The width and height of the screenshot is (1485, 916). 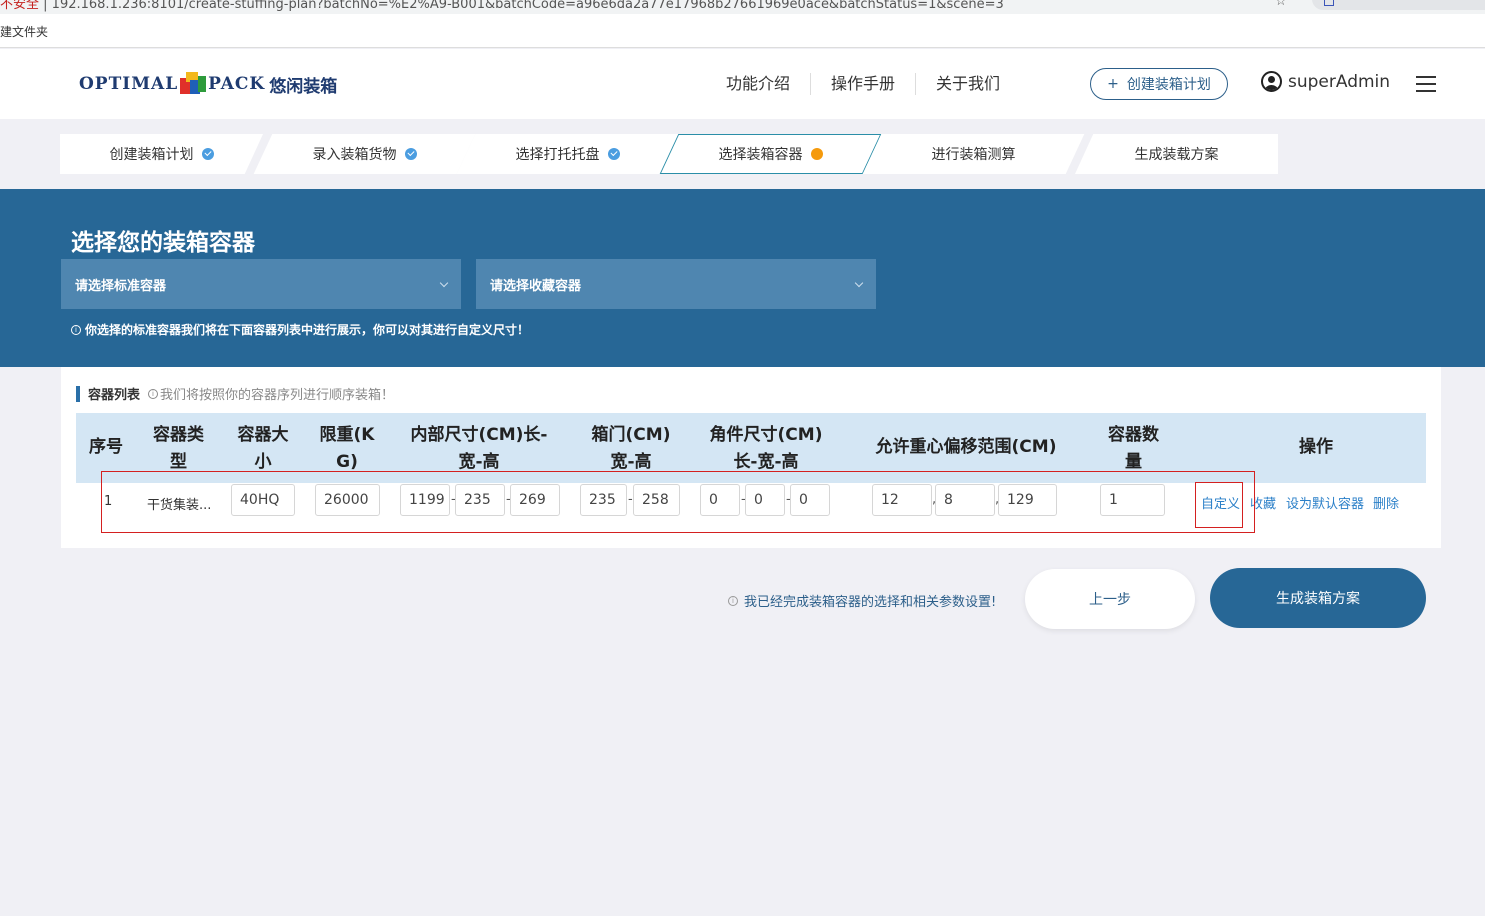 I want to click on generate-plan-button: 生成装箱方案, so click(x=1318, y=598).